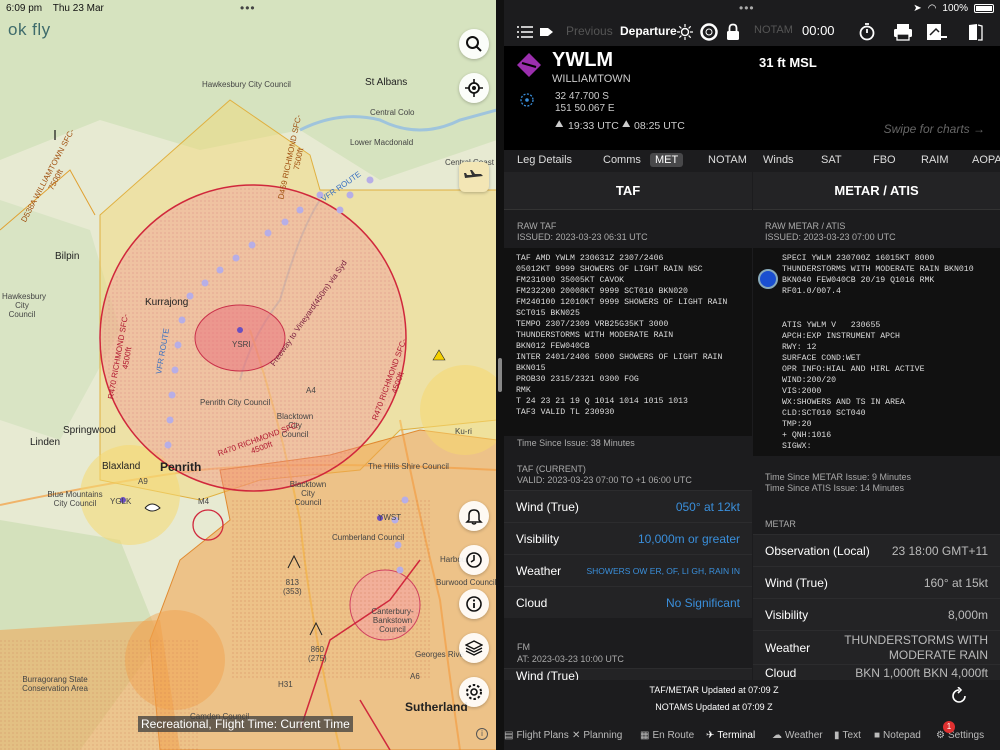 This screenshot has width=1000, height=750. Describe the element at coordinates (59, 8) in the screenshot. I see `status-bar: 6:09 pm Thu 23 Mar` at that location.